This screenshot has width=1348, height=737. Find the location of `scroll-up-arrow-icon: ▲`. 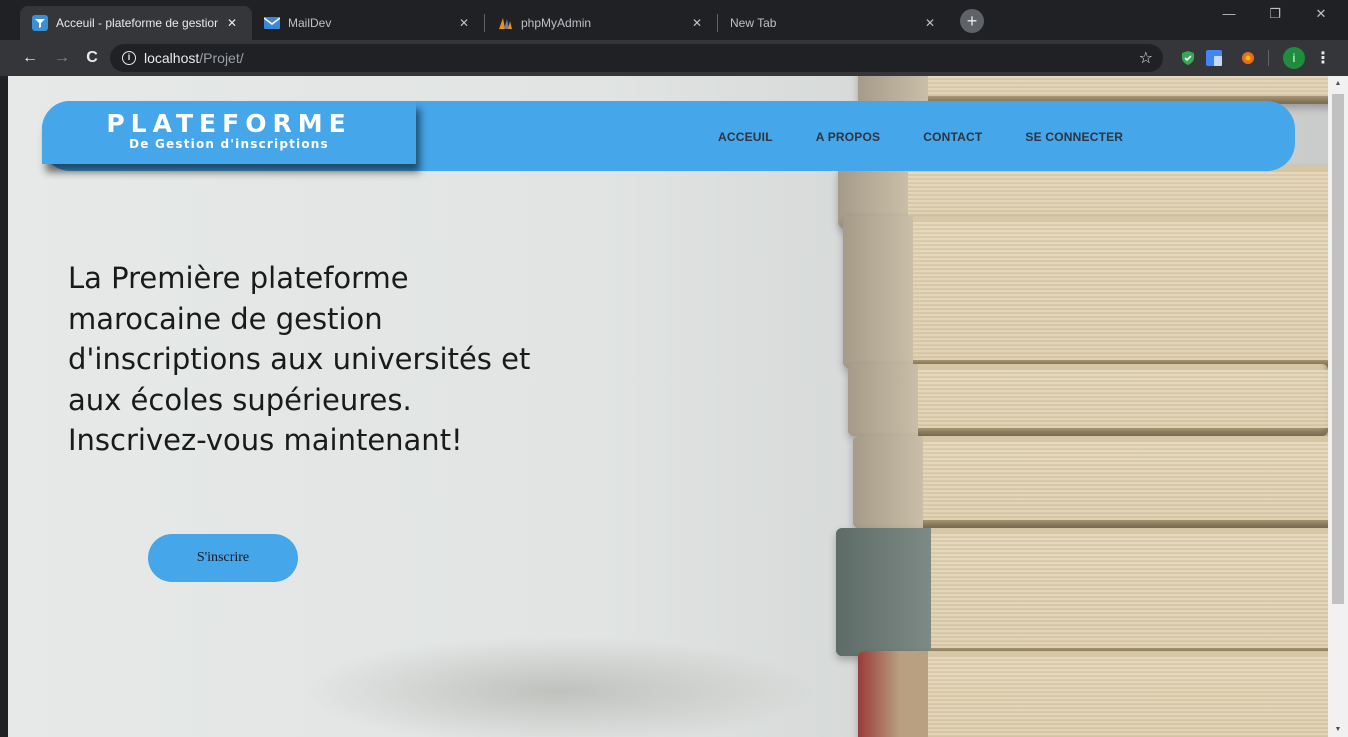

scroll-up-arrow-icon: ▲ is located at coordinates (1338, 83).